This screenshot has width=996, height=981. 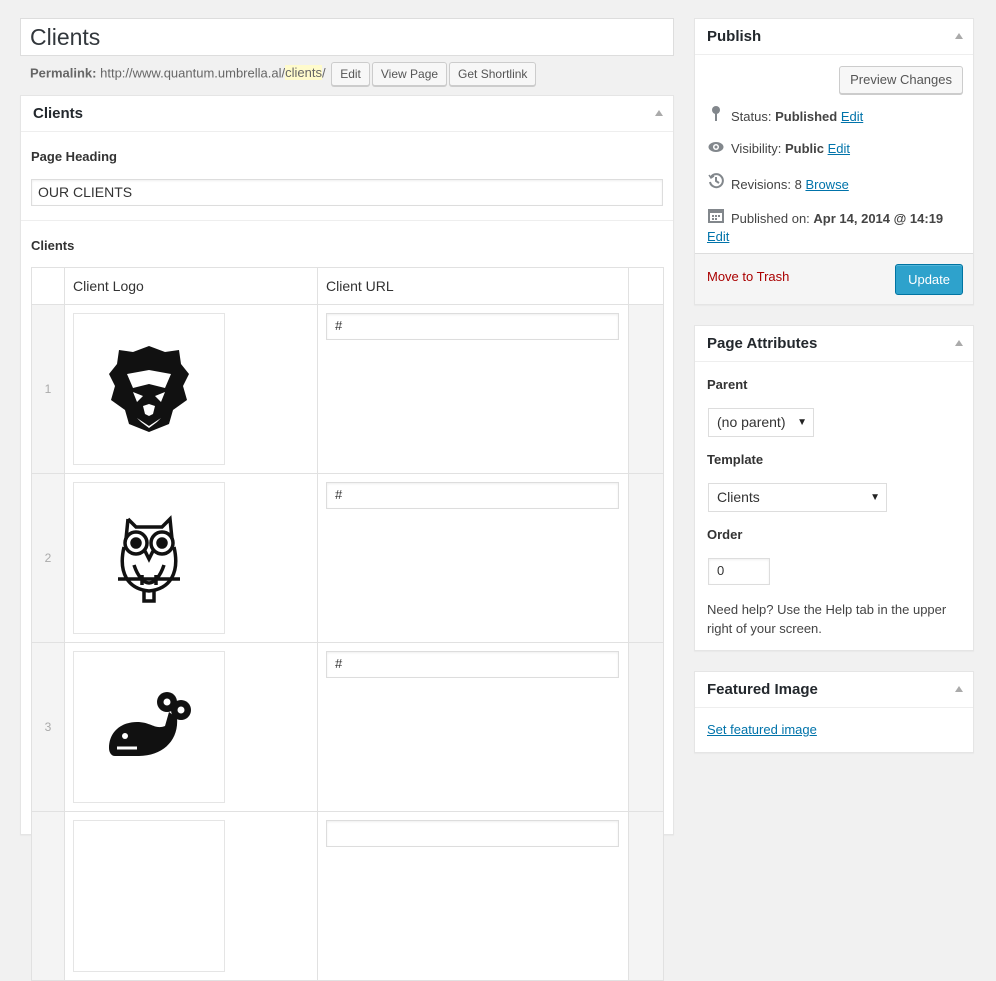 I want to click on calendar-icon, so click(x=716, y=218).